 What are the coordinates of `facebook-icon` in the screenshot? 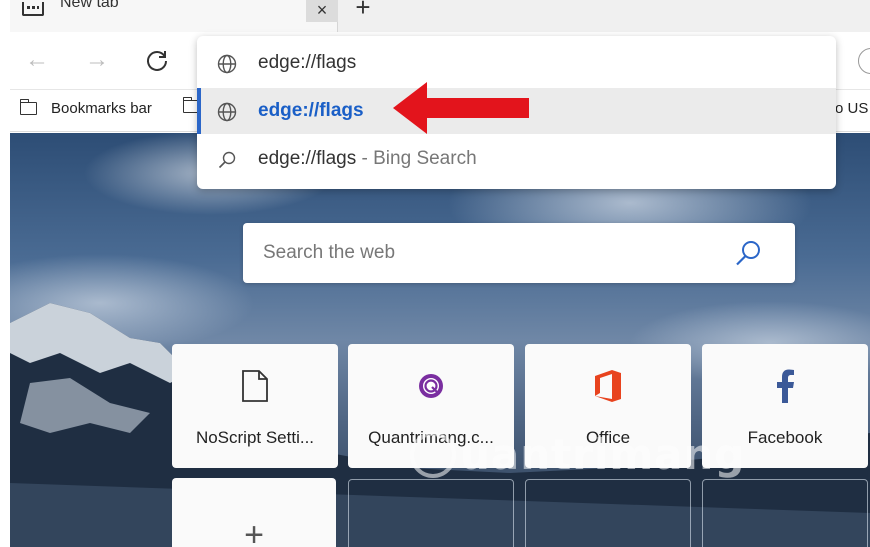 It's located at (785, 386).